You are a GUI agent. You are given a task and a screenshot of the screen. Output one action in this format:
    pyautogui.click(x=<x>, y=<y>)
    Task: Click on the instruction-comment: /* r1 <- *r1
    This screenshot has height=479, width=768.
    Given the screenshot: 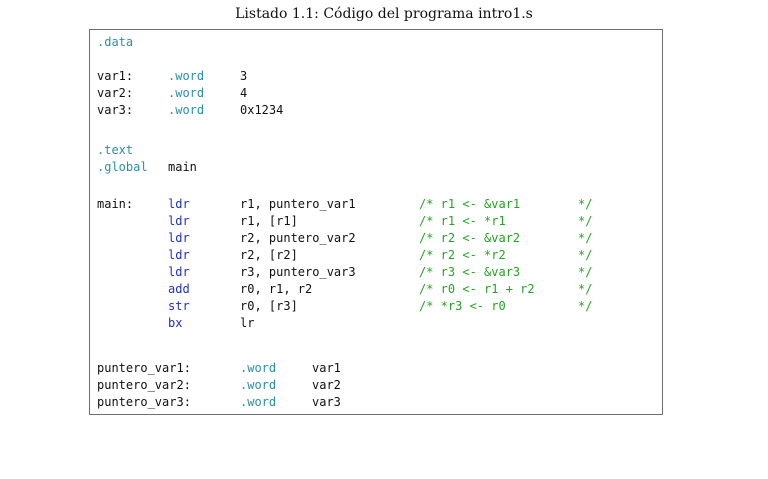 What is the action you would take?
    pyautogui.click(x=462, y=221)
    